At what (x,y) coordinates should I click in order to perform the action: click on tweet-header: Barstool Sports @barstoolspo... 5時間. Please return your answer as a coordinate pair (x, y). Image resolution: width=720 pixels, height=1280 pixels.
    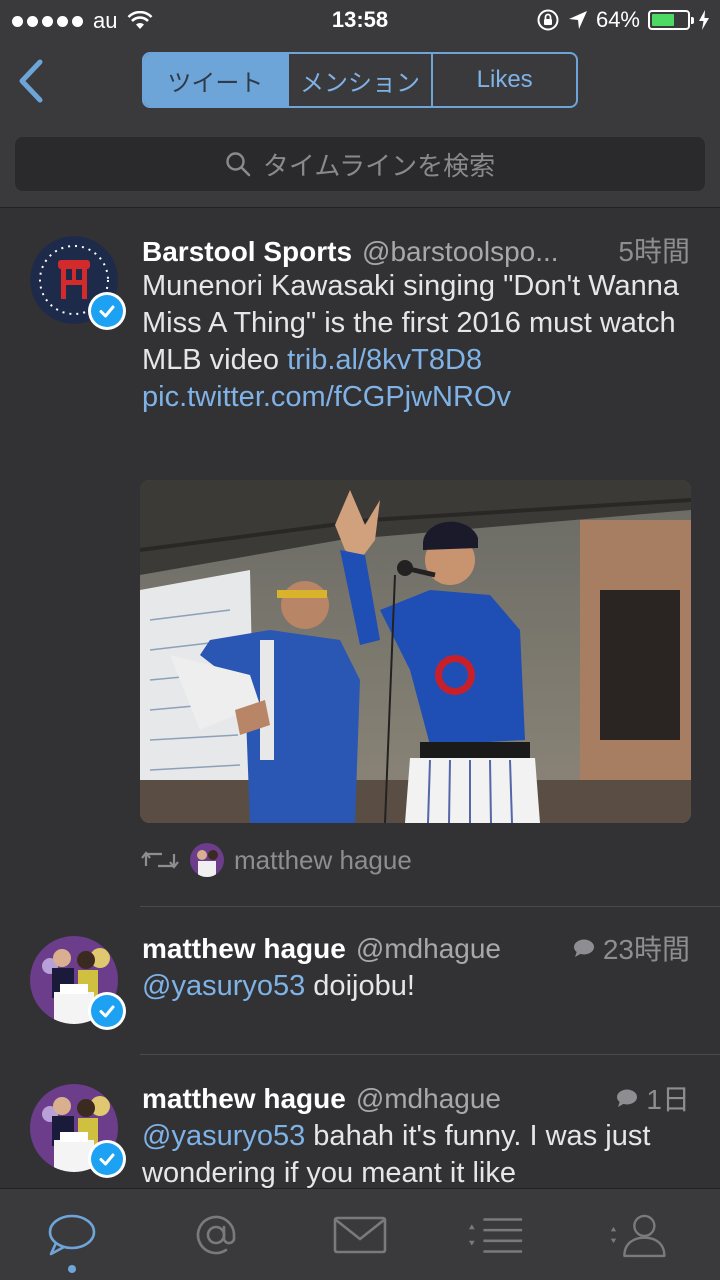
    Looking at the image, I should click on (416, 250).